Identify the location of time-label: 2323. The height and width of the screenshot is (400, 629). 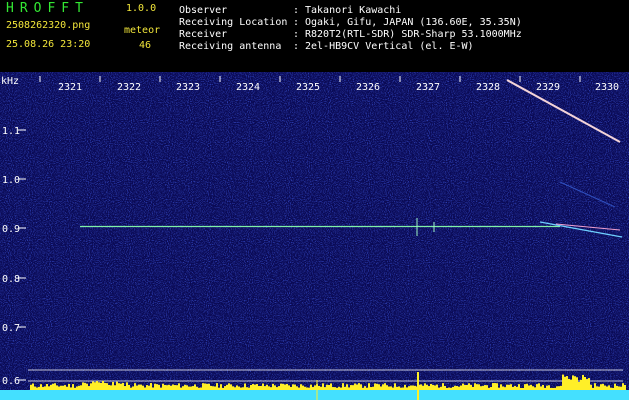
(188, 87).